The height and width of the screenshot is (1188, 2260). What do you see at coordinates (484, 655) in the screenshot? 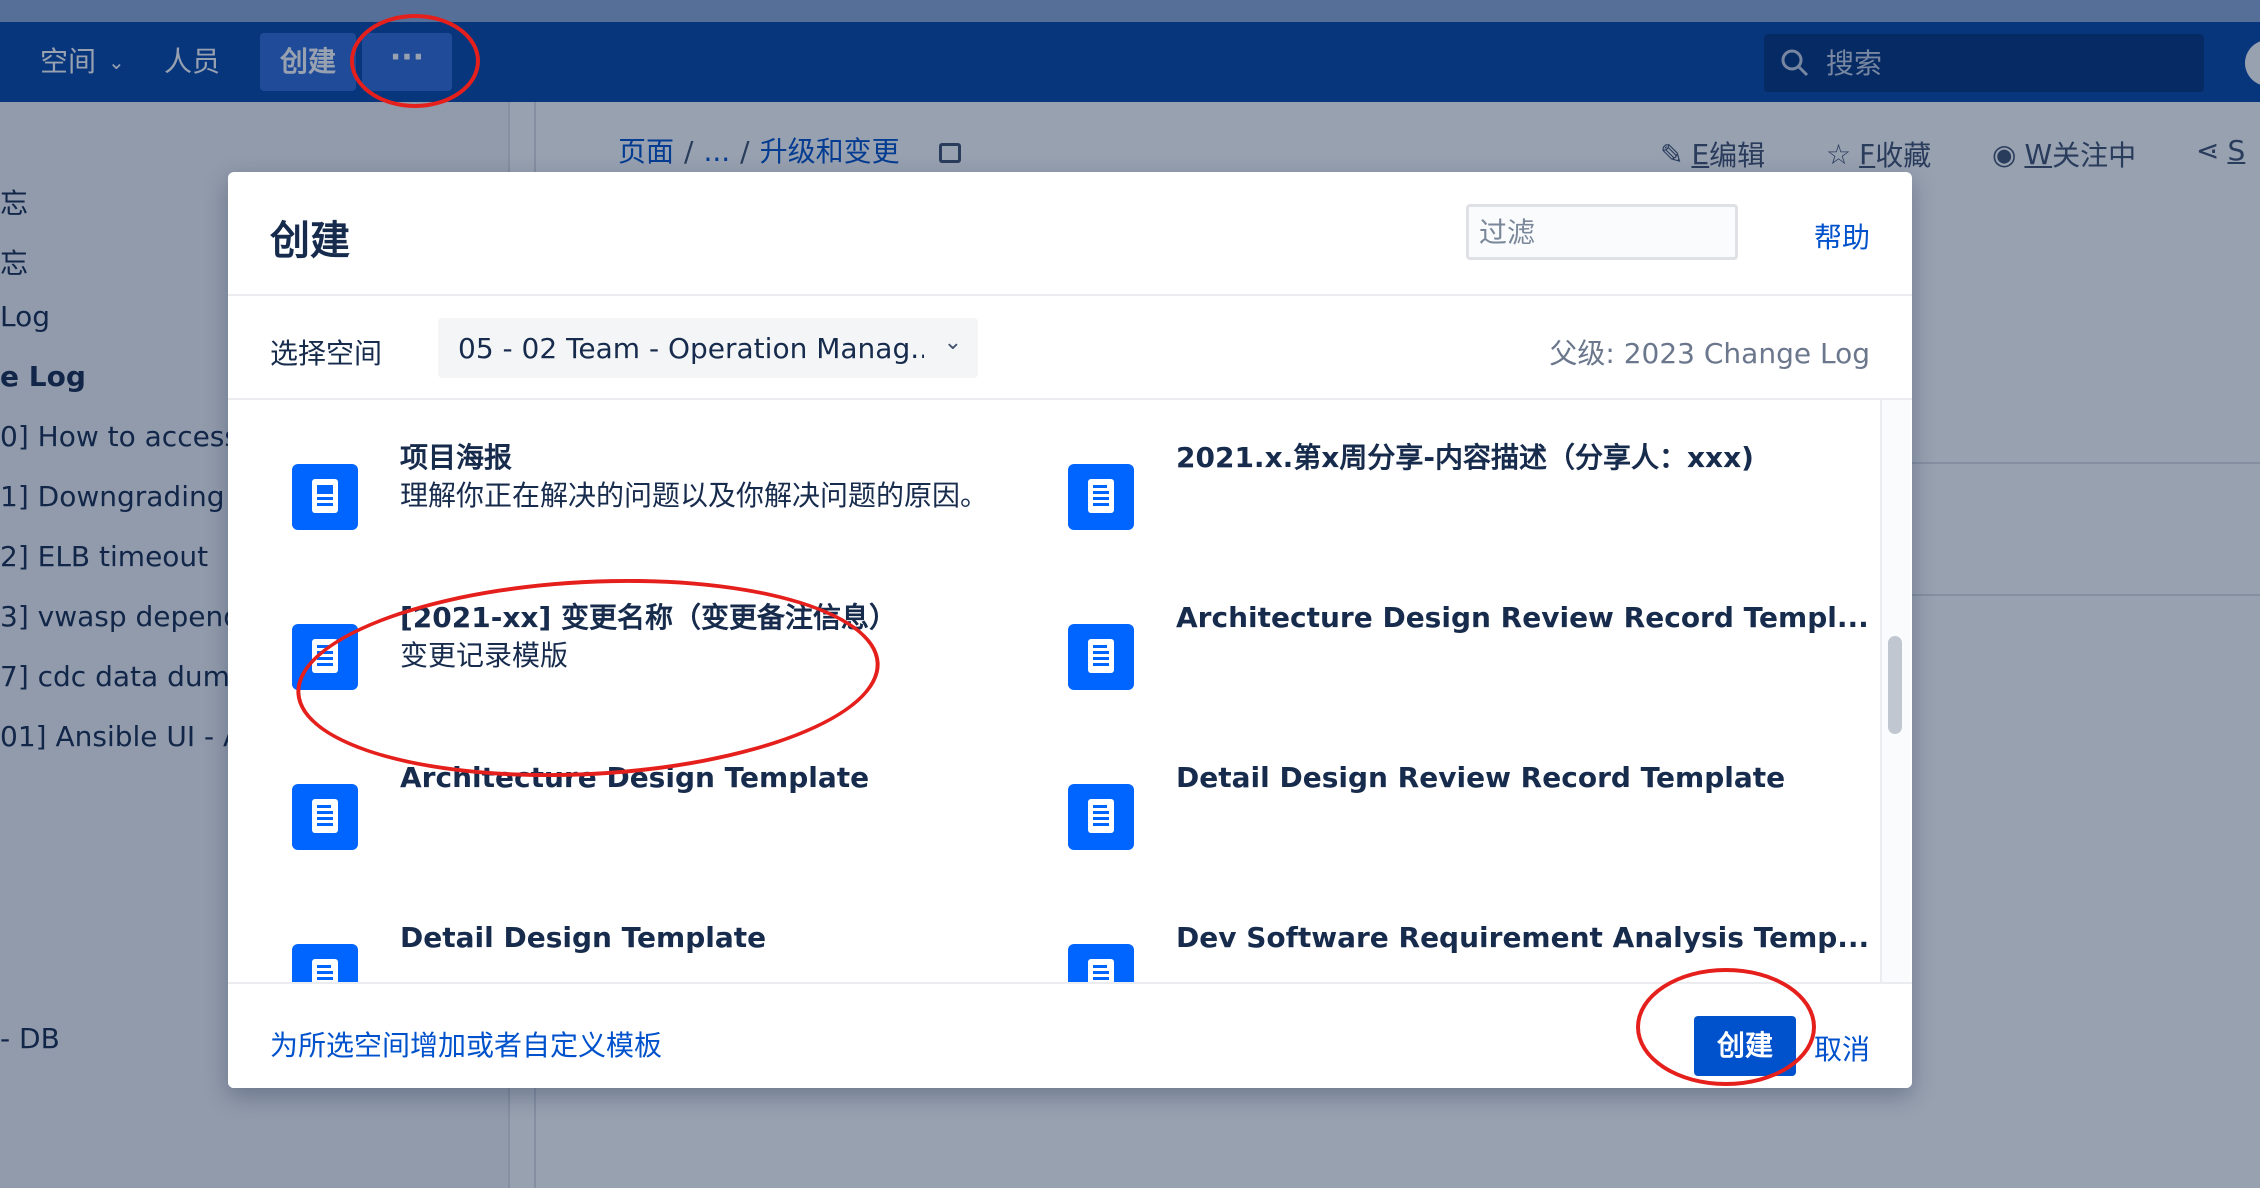
I see `template-description: 变更记录模版` at bounding box center [484, 655].